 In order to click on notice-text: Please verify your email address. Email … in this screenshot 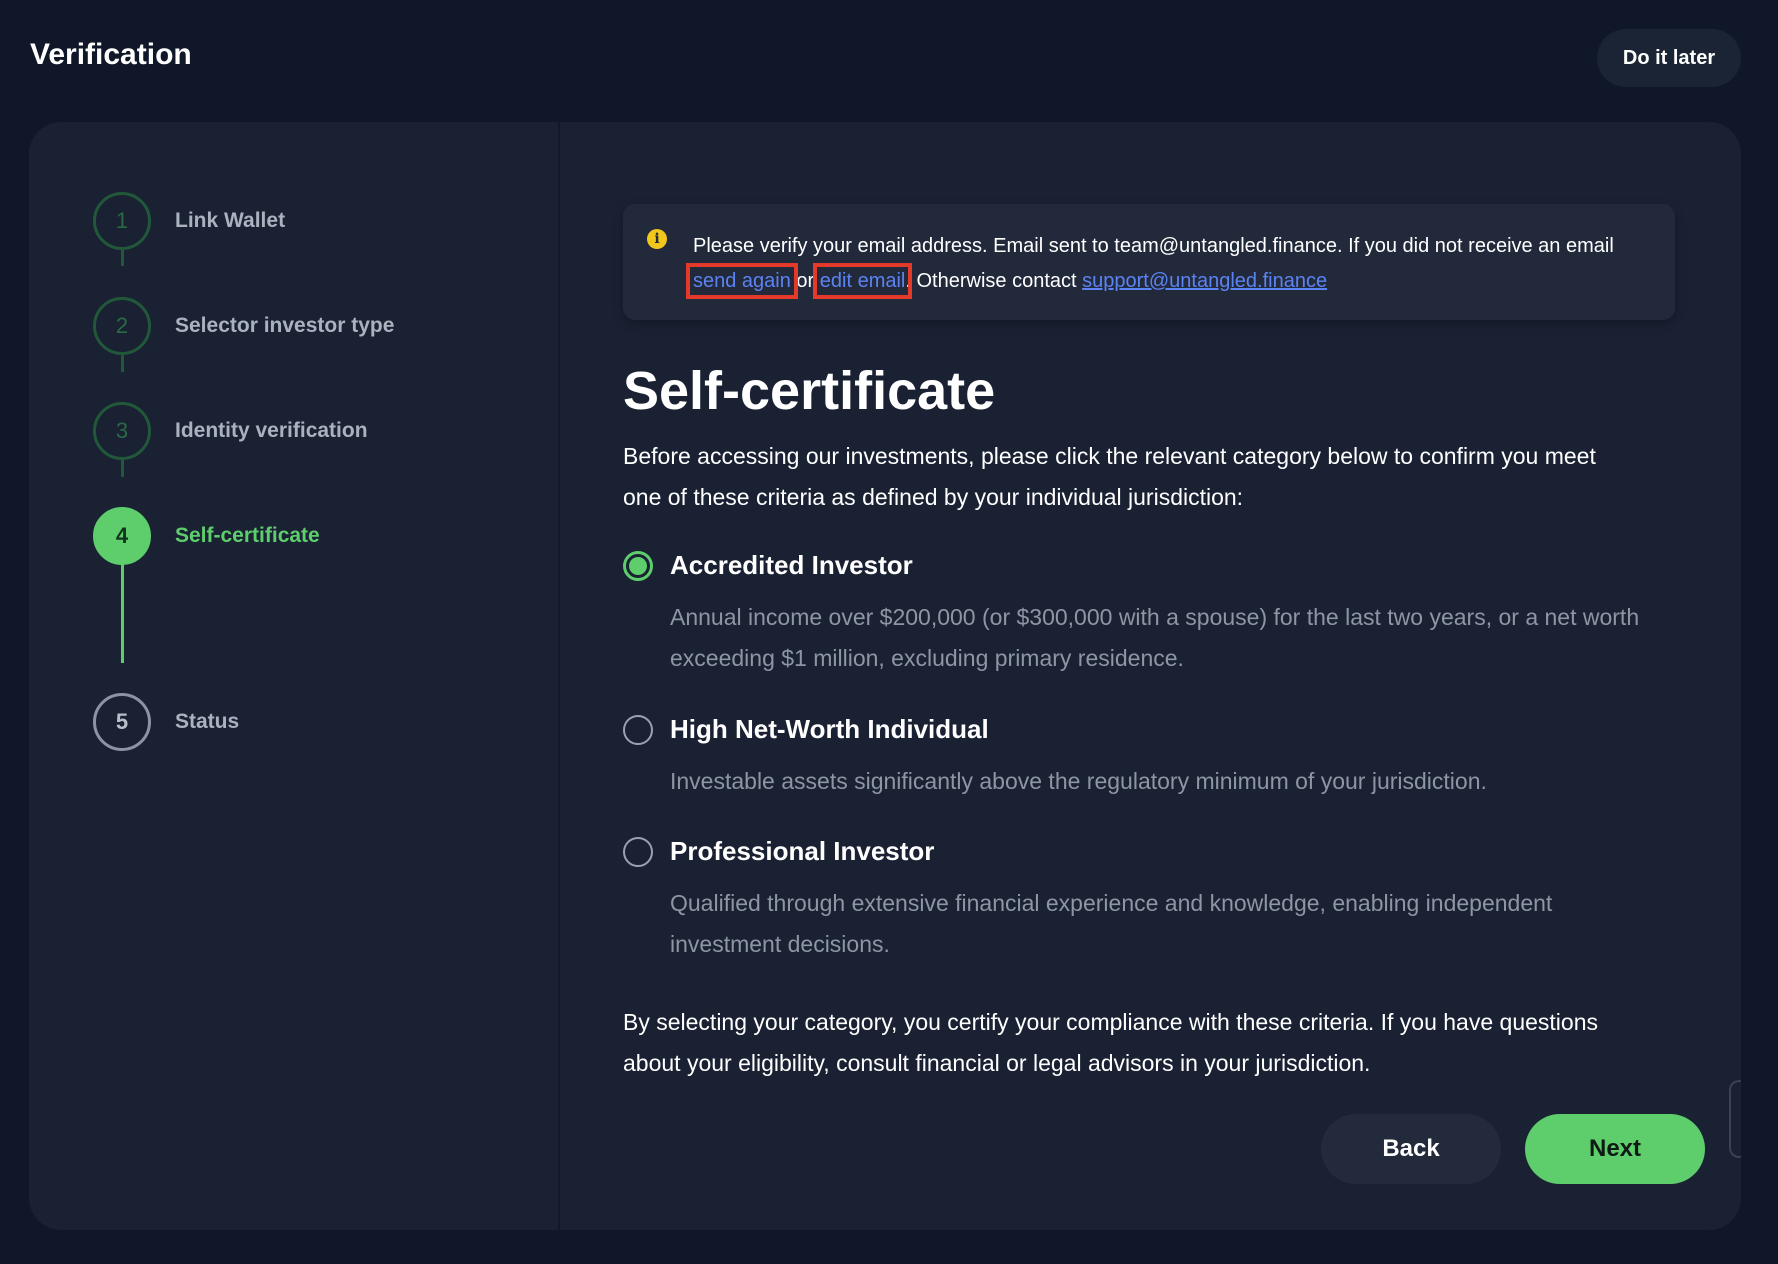, I will do `click(1150, 267)`.